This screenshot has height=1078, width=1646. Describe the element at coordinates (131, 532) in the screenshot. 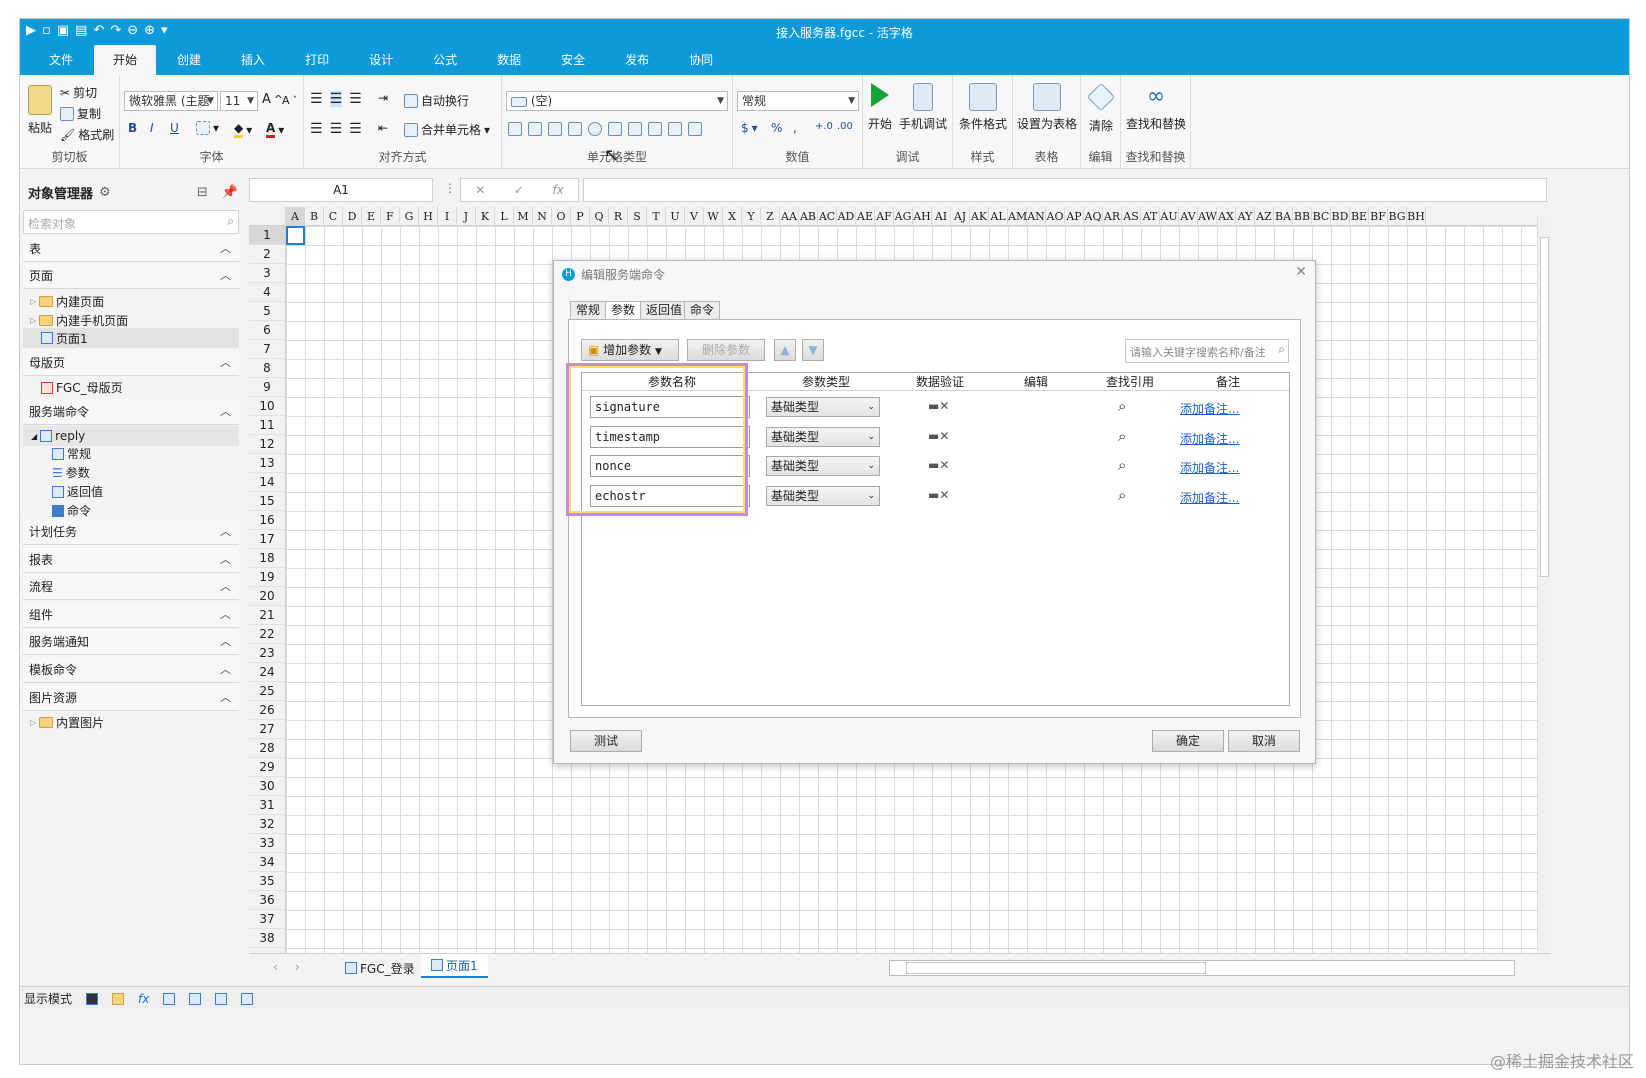

I see `section-plan-task: 计划任务 ︿` at that location.